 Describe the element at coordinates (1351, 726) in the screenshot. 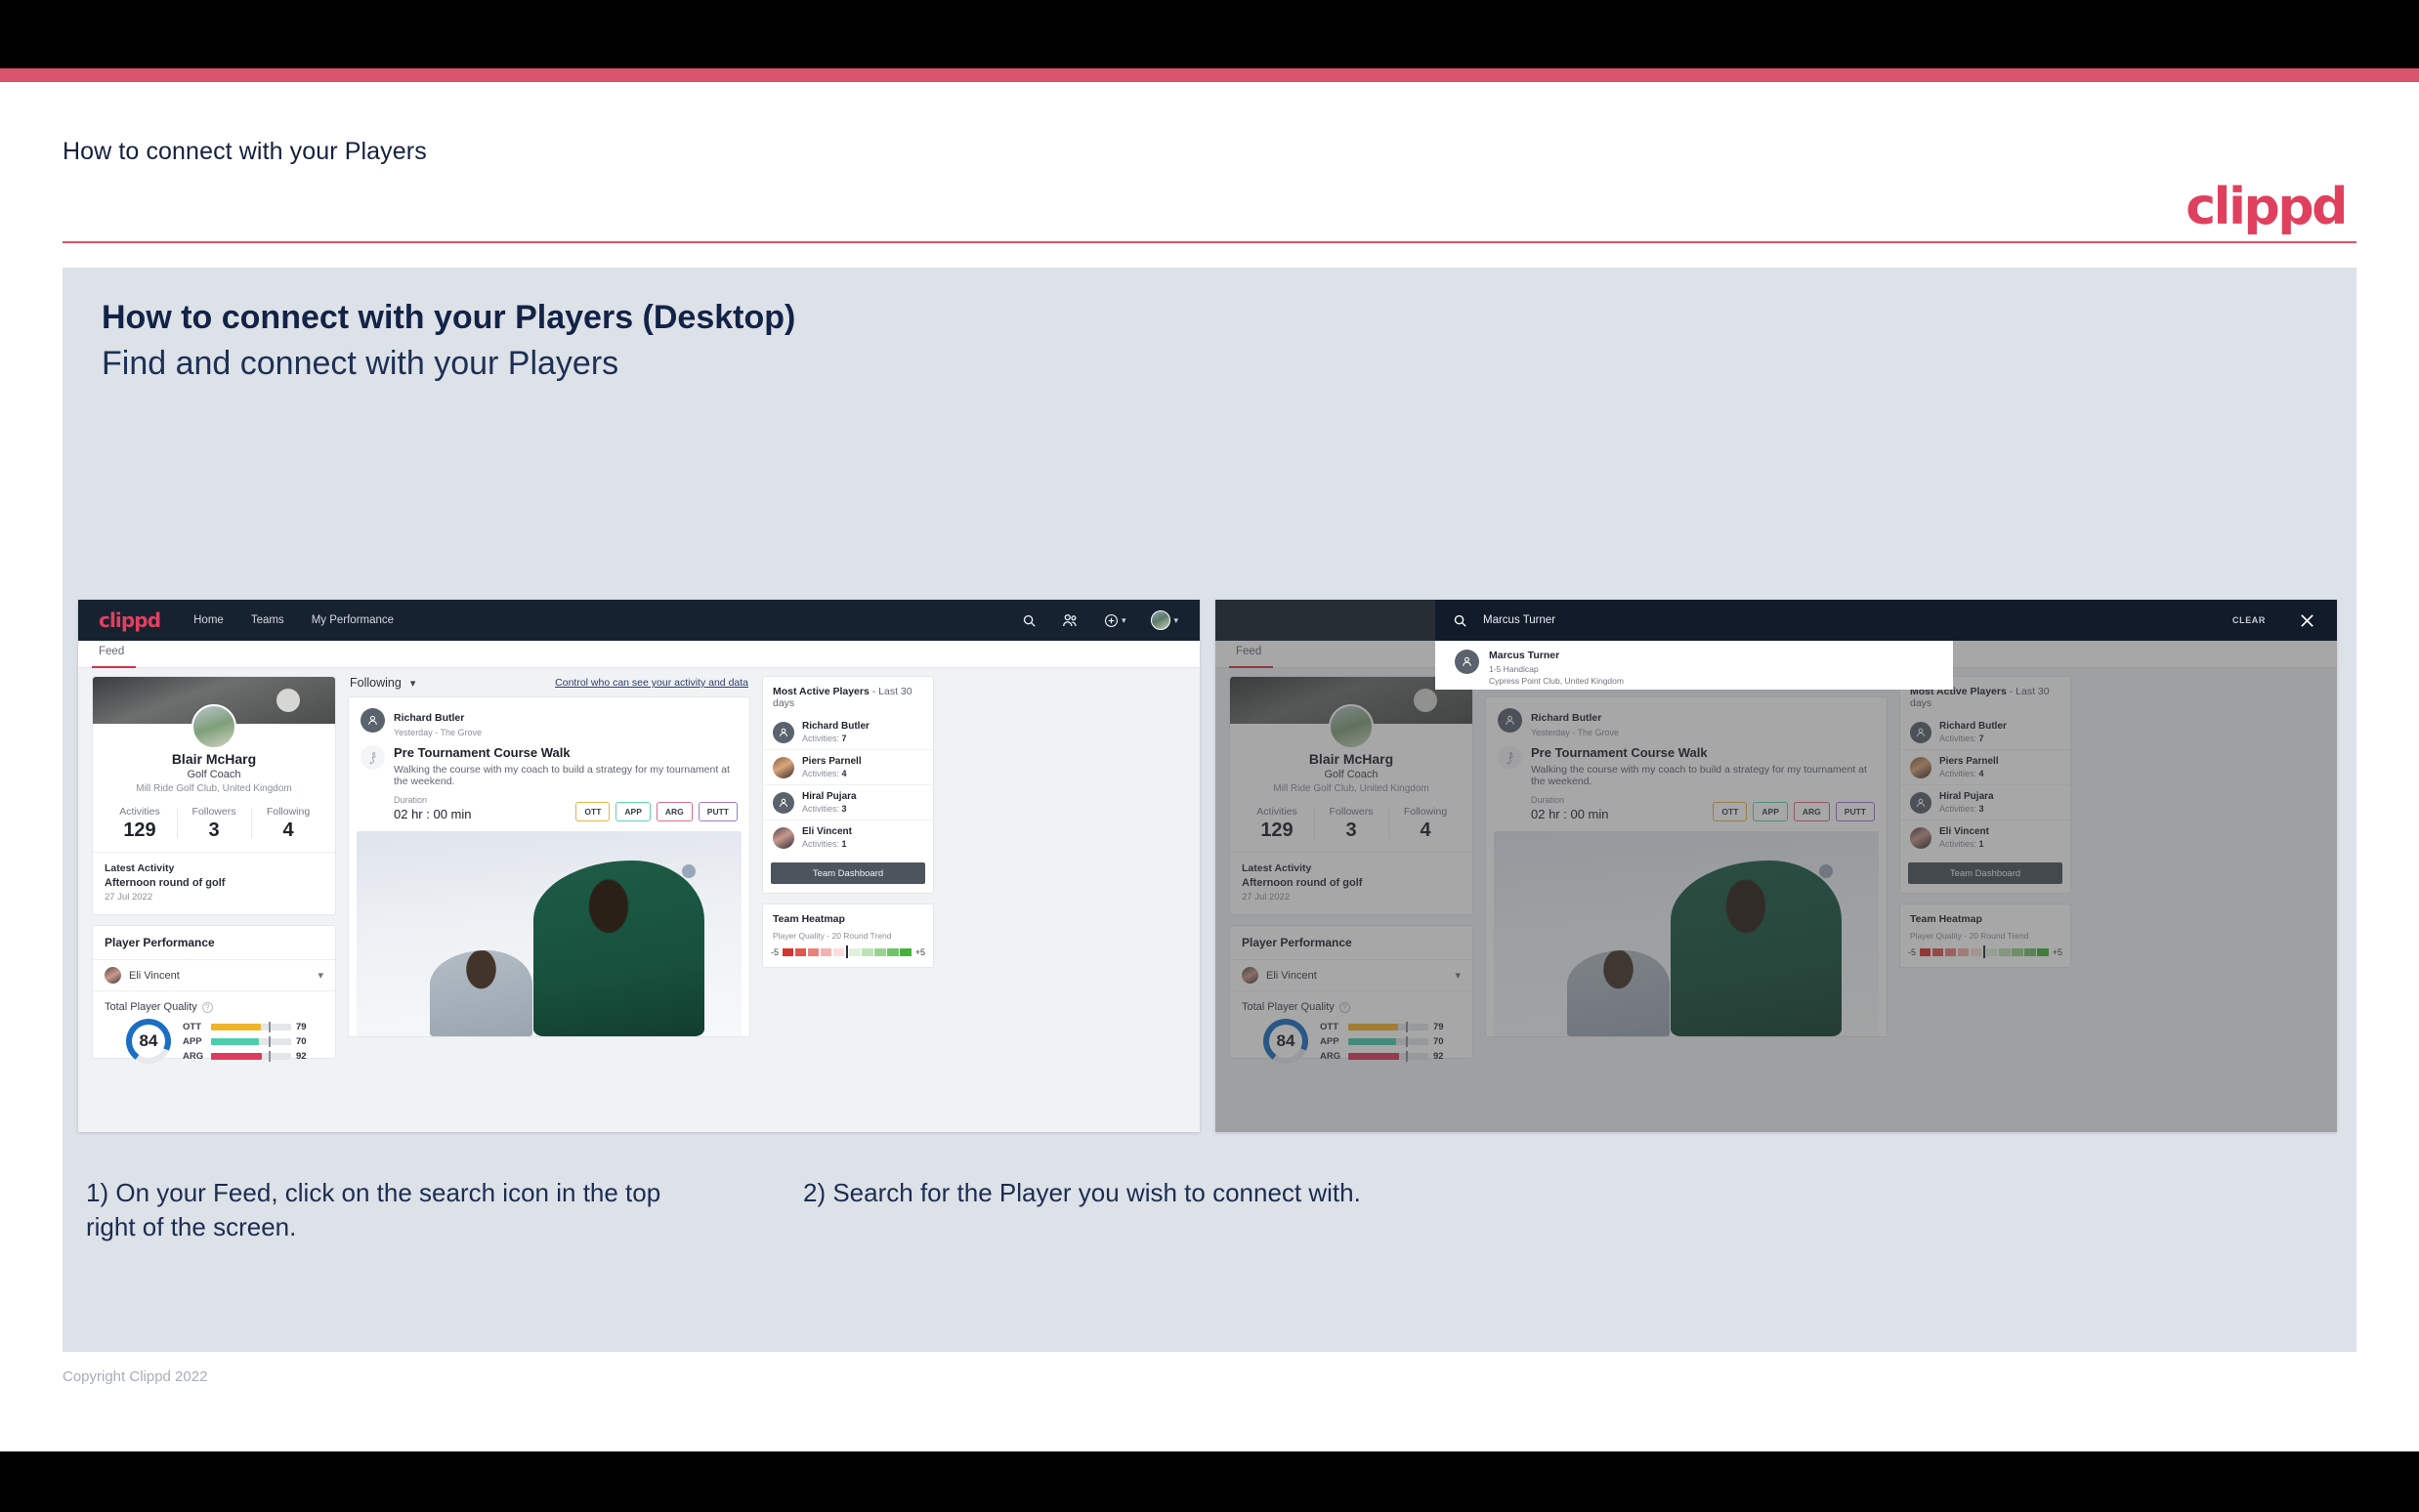

I see `profile-avatar` at that location.